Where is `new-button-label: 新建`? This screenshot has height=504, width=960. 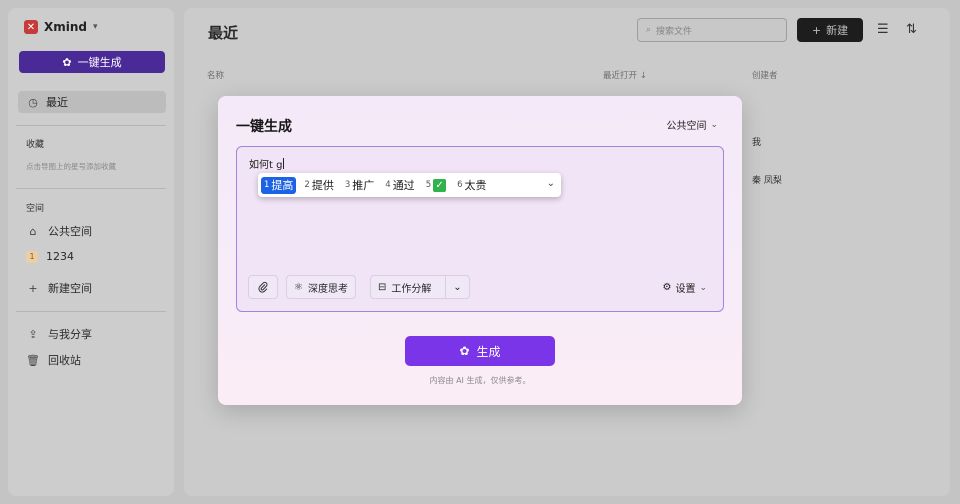
new-button-label: 新建 is located at coordinates (837, 30).